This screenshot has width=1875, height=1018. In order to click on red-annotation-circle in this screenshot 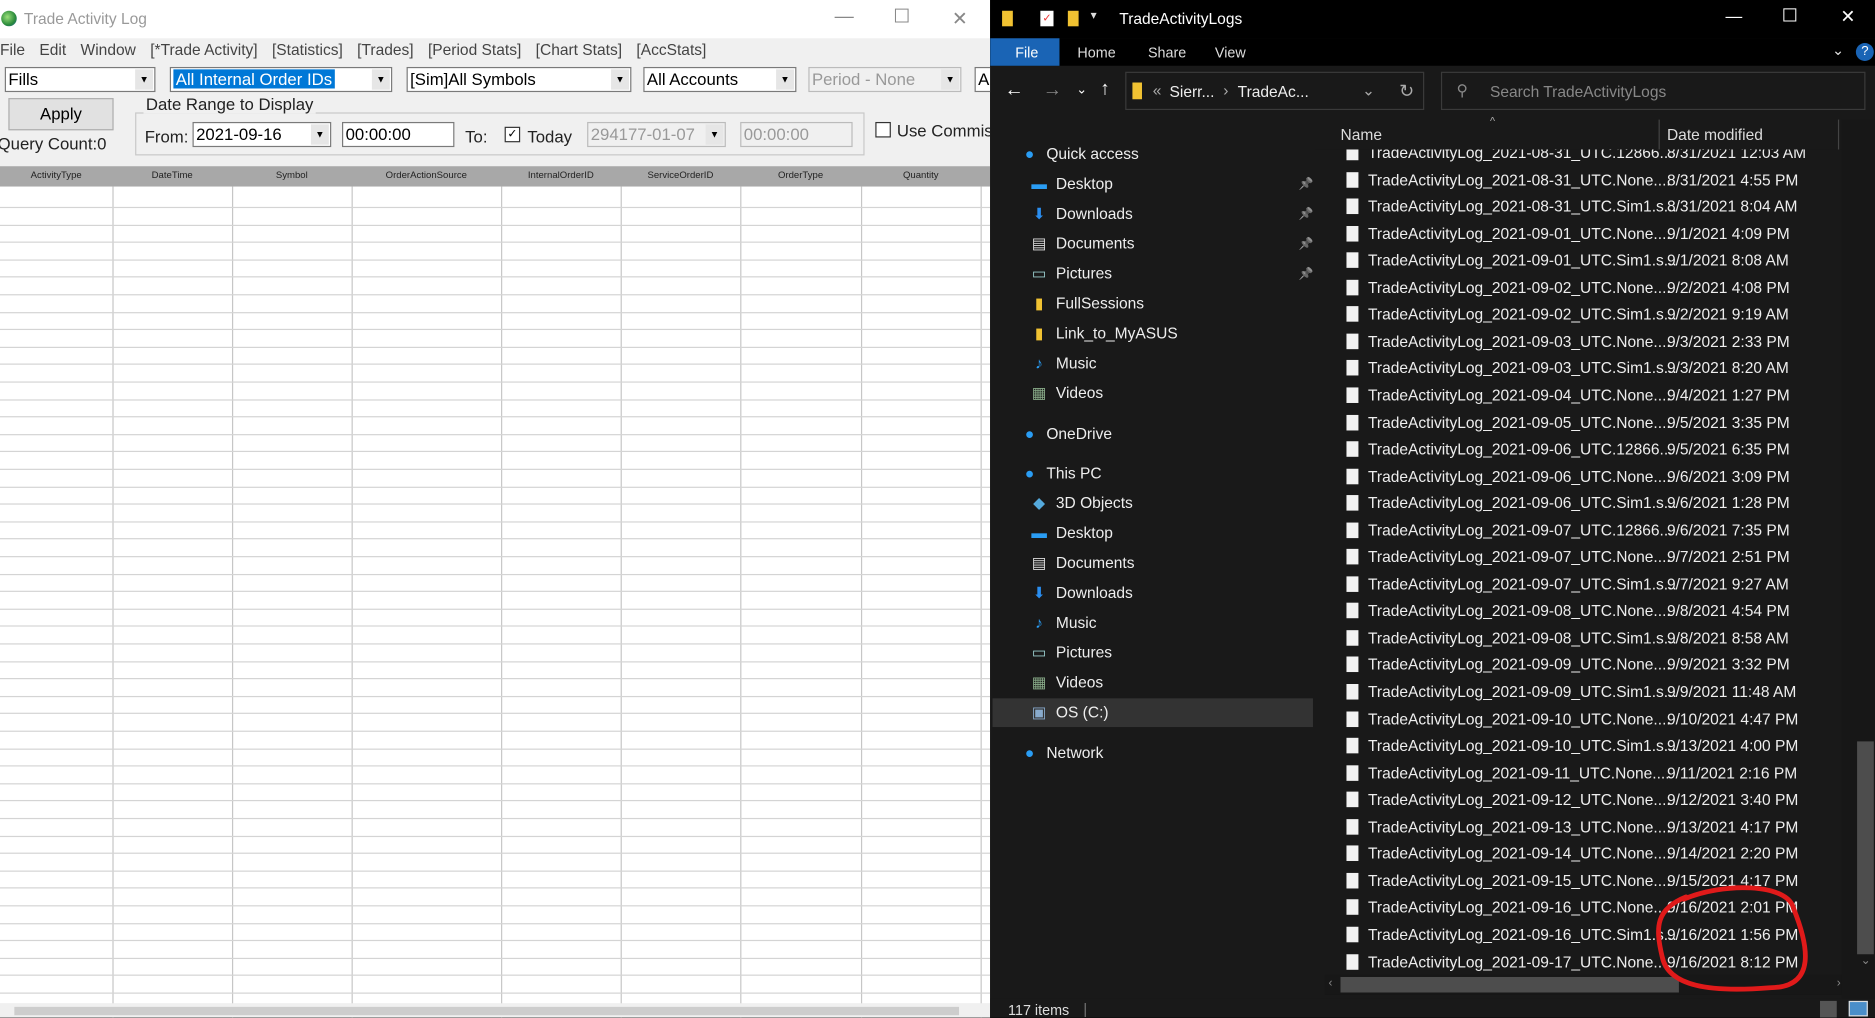, I will do `click(1732, 938)`.